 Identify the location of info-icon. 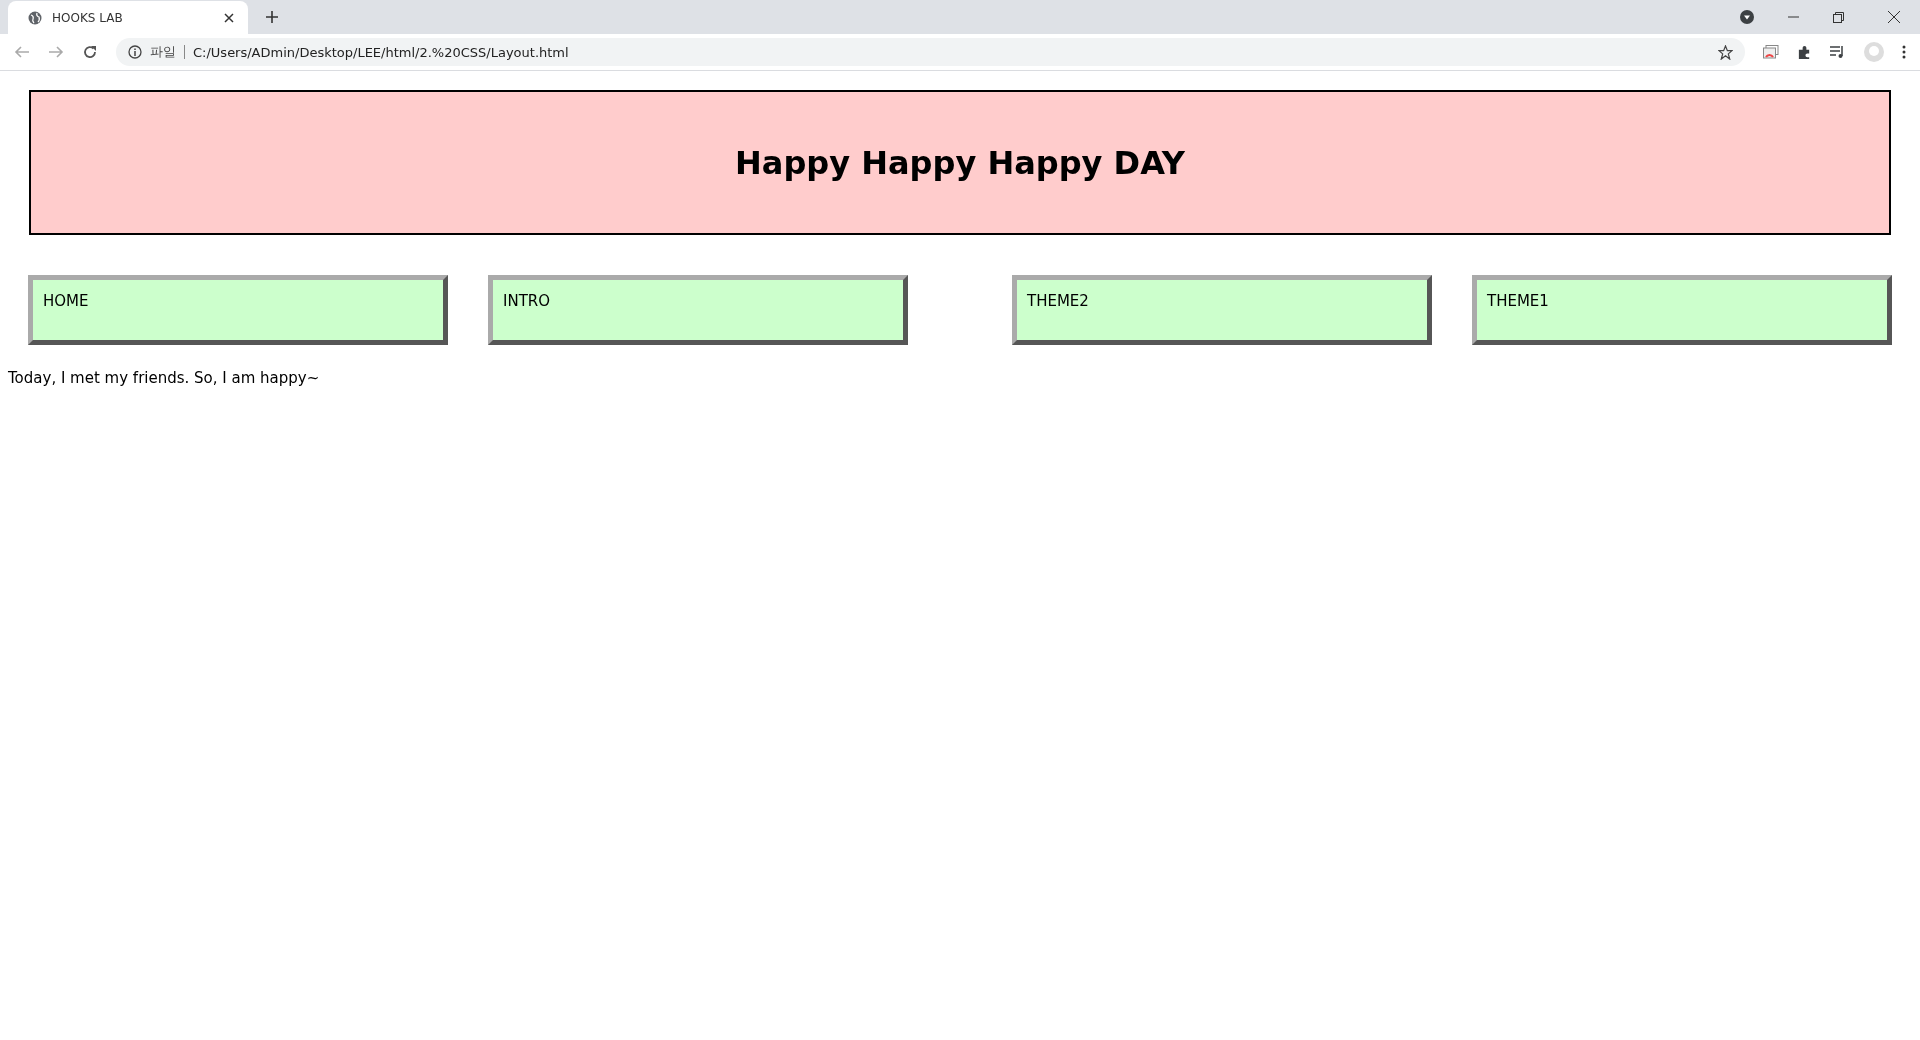
(135, 52).